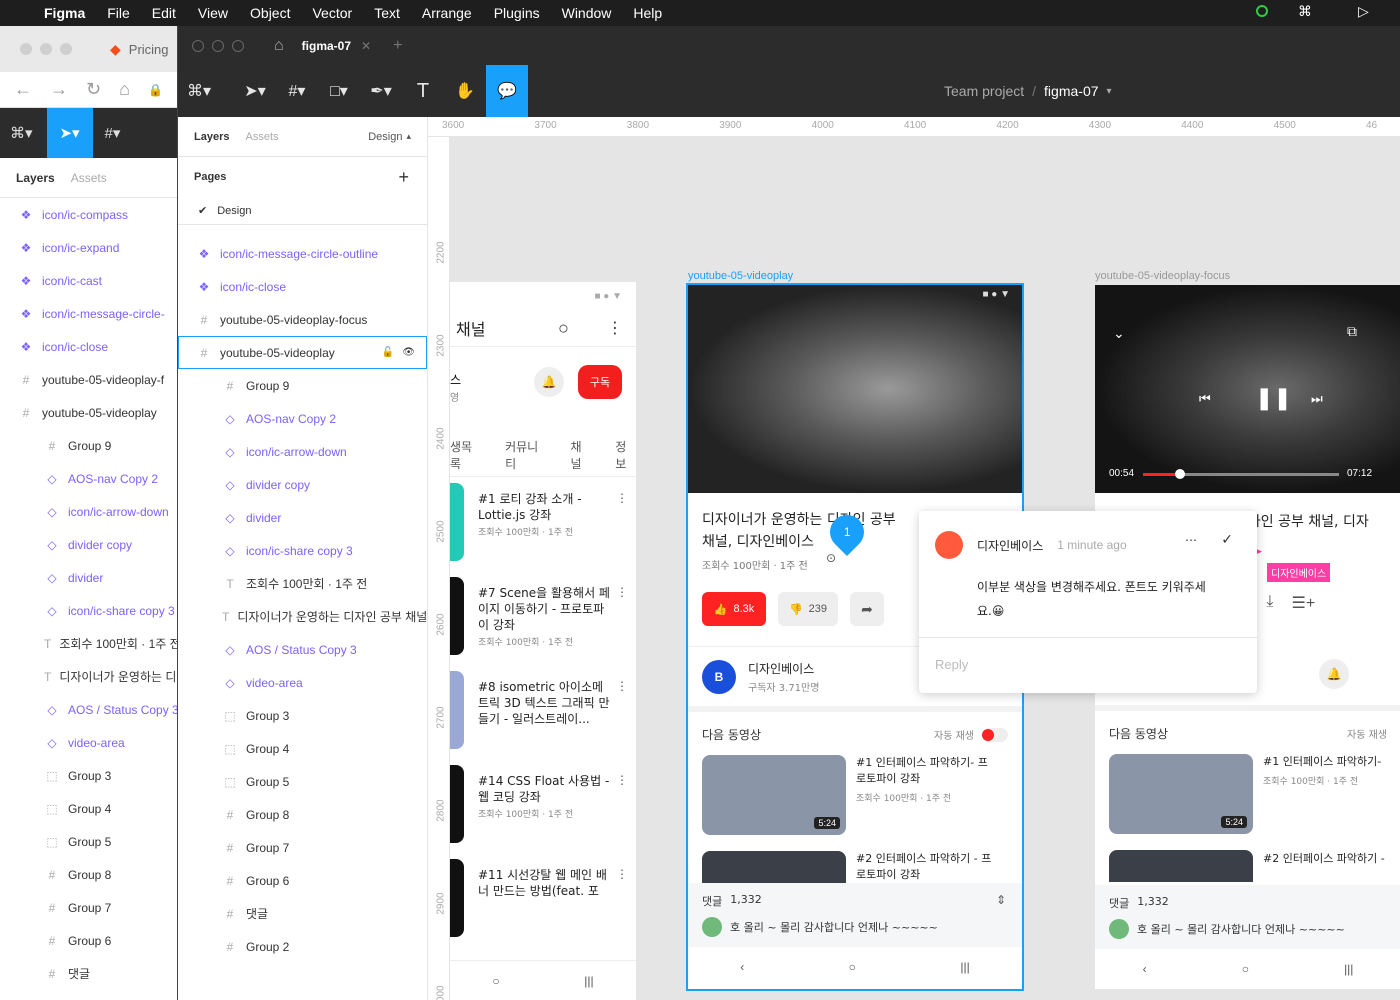 The width and height of the screenshot is (1400, 1000). What do you see at coordinates (587, 13) in the screenshot?
I see `menu-window: Window` at bounding box center [587, 13].